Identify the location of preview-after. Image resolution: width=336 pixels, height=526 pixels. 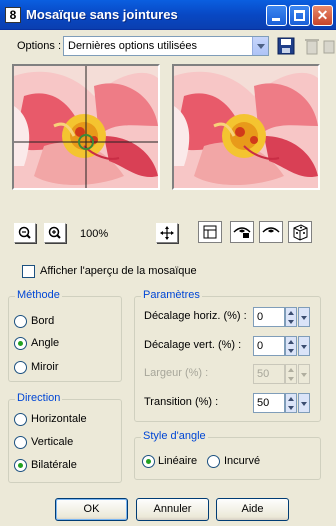
(246, 127).